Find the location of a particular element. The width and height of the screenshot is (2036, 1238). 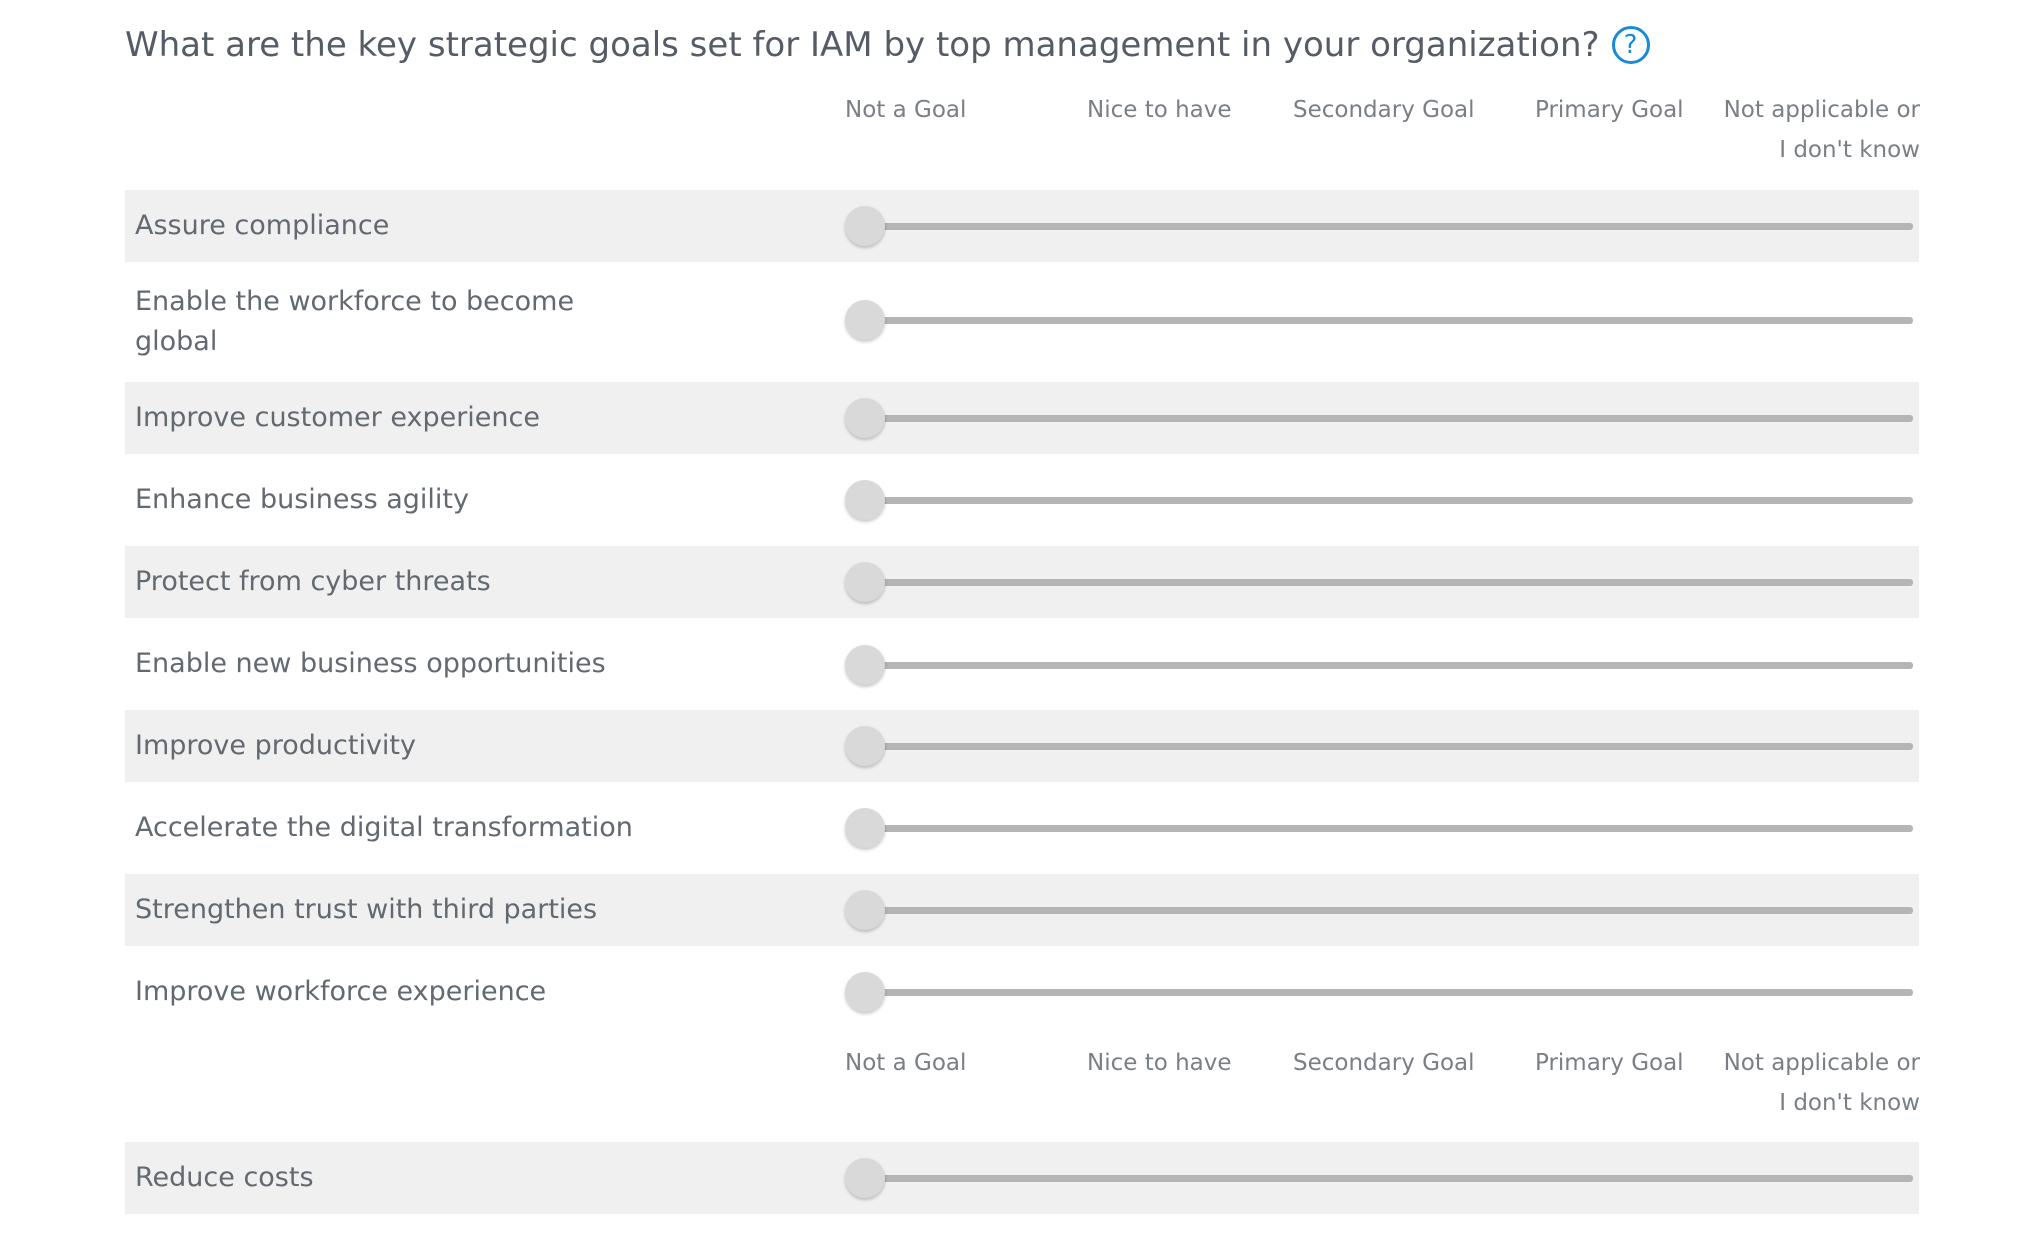

goal-row-improve-productivity: Improve productivity is located at coordinates (1022, 746).